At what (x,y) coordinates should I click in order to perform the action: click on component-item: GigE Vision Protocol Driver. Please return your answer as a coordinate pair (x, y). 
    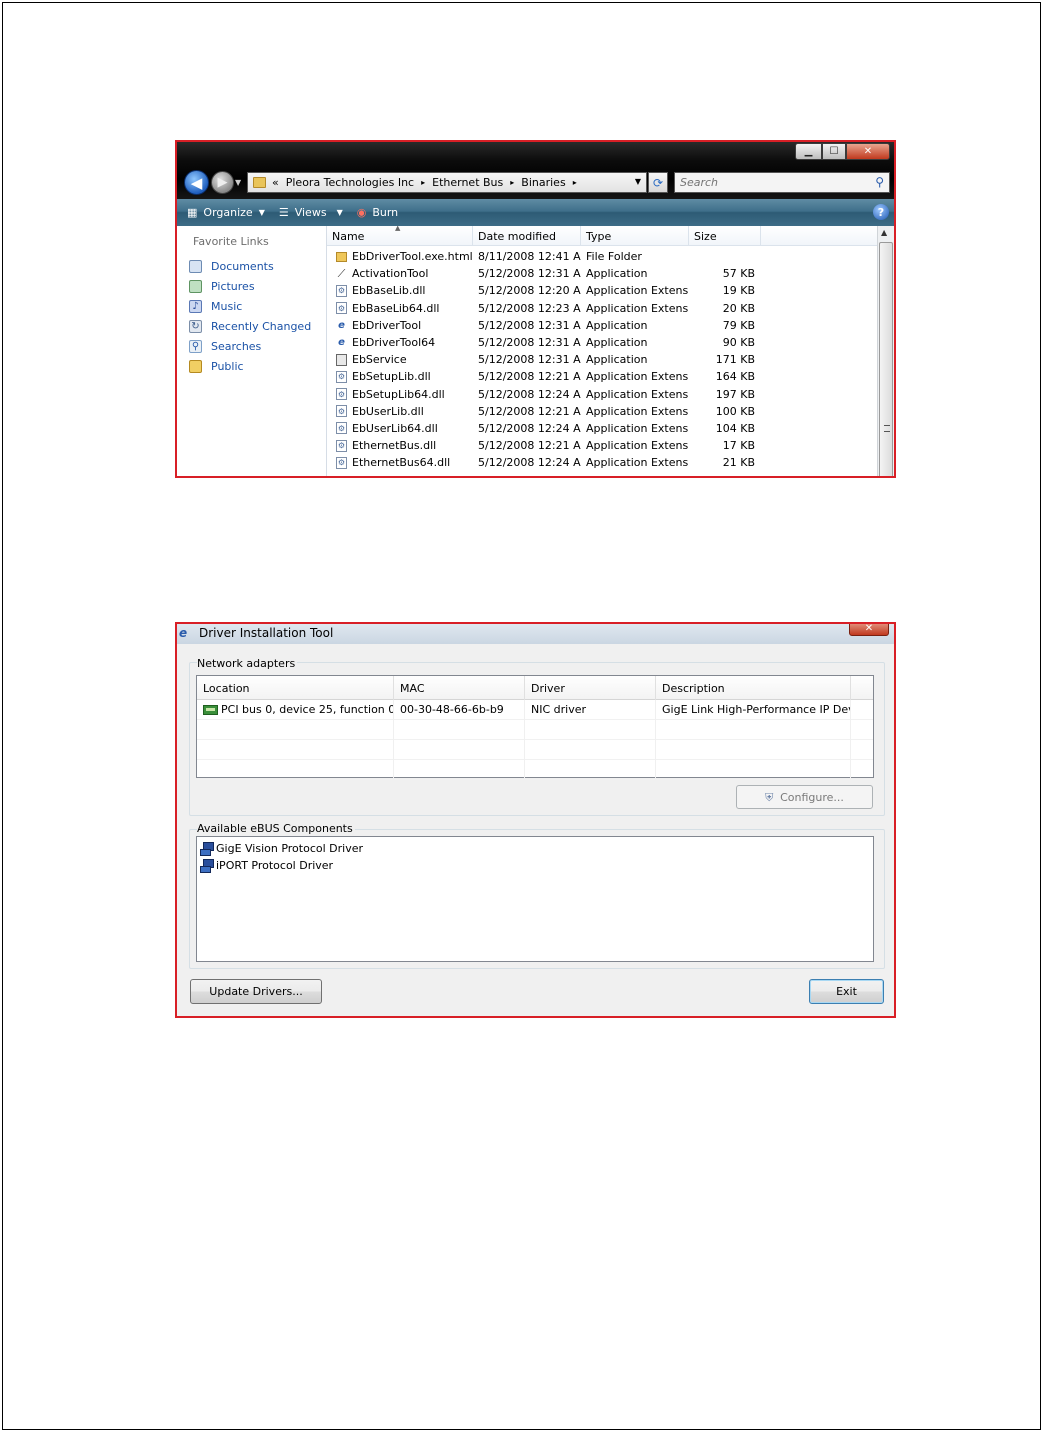
    Looking at the image, I should click on (535, 848).